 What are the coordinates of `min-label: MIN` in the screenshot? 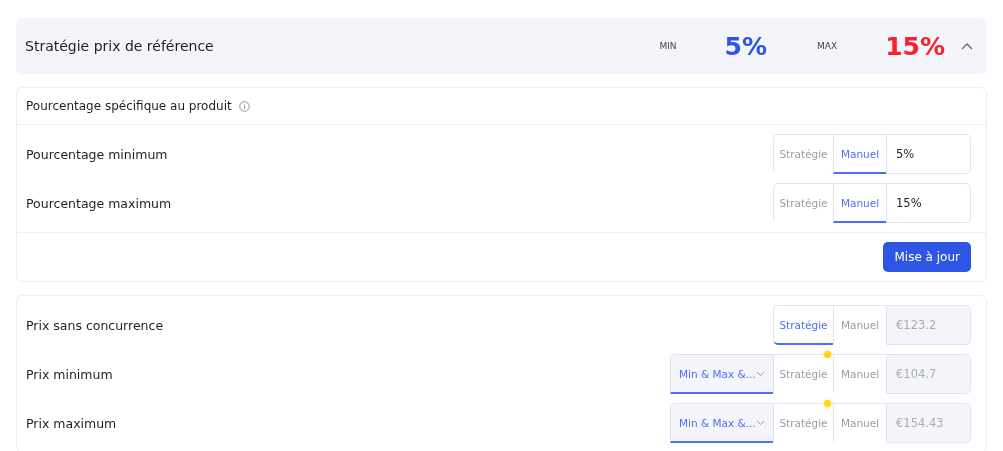 It's located at (668, 46).